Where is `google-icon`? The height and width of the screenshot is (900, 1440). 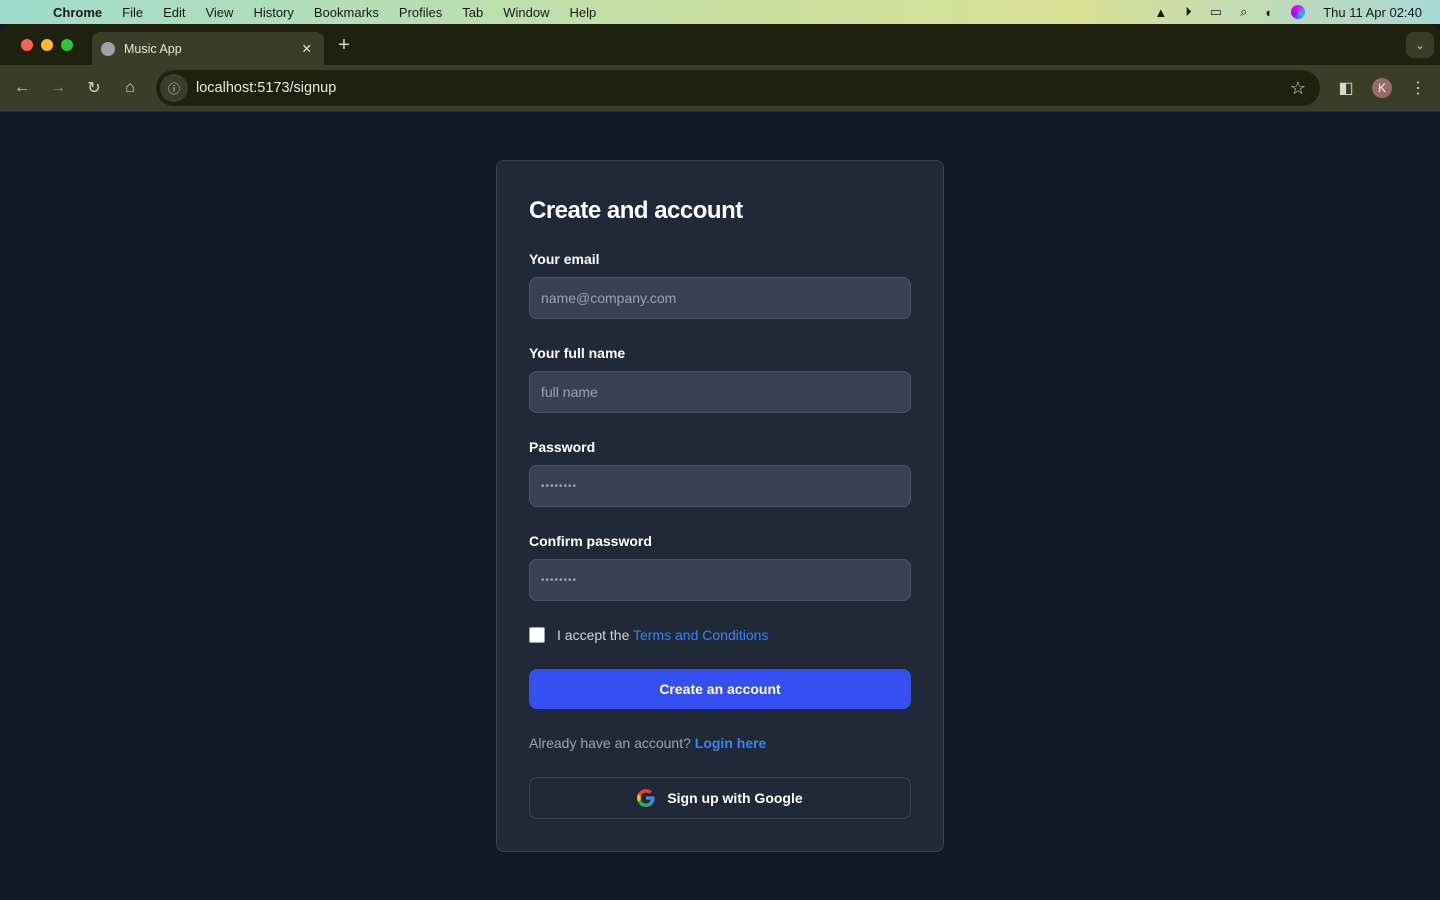 google-icon is located at coordinates (646, 798).